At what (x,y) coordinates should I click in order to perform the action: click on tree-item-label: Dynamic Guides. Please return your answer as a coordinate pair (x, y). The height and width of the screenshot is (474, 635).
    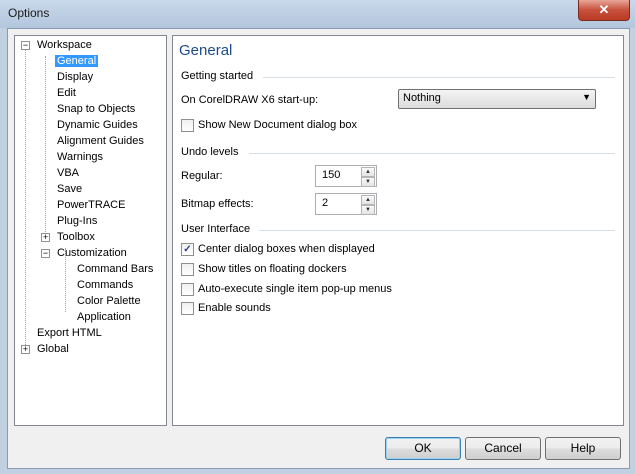
    Looking at the image, I should click on (97, 125).